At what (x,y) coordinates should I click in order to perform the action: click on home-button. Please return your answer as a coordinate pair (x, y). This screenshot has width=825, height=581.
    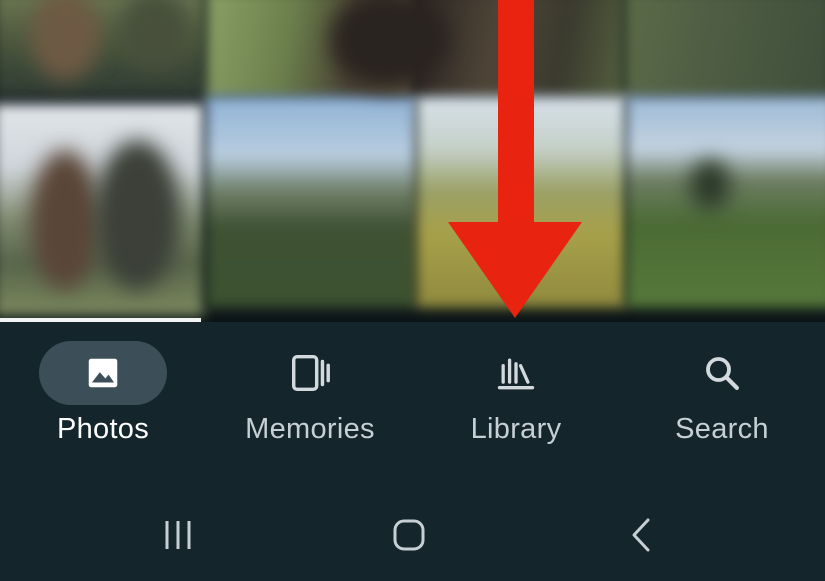
    Looking at the image, I should click on (409, 535).